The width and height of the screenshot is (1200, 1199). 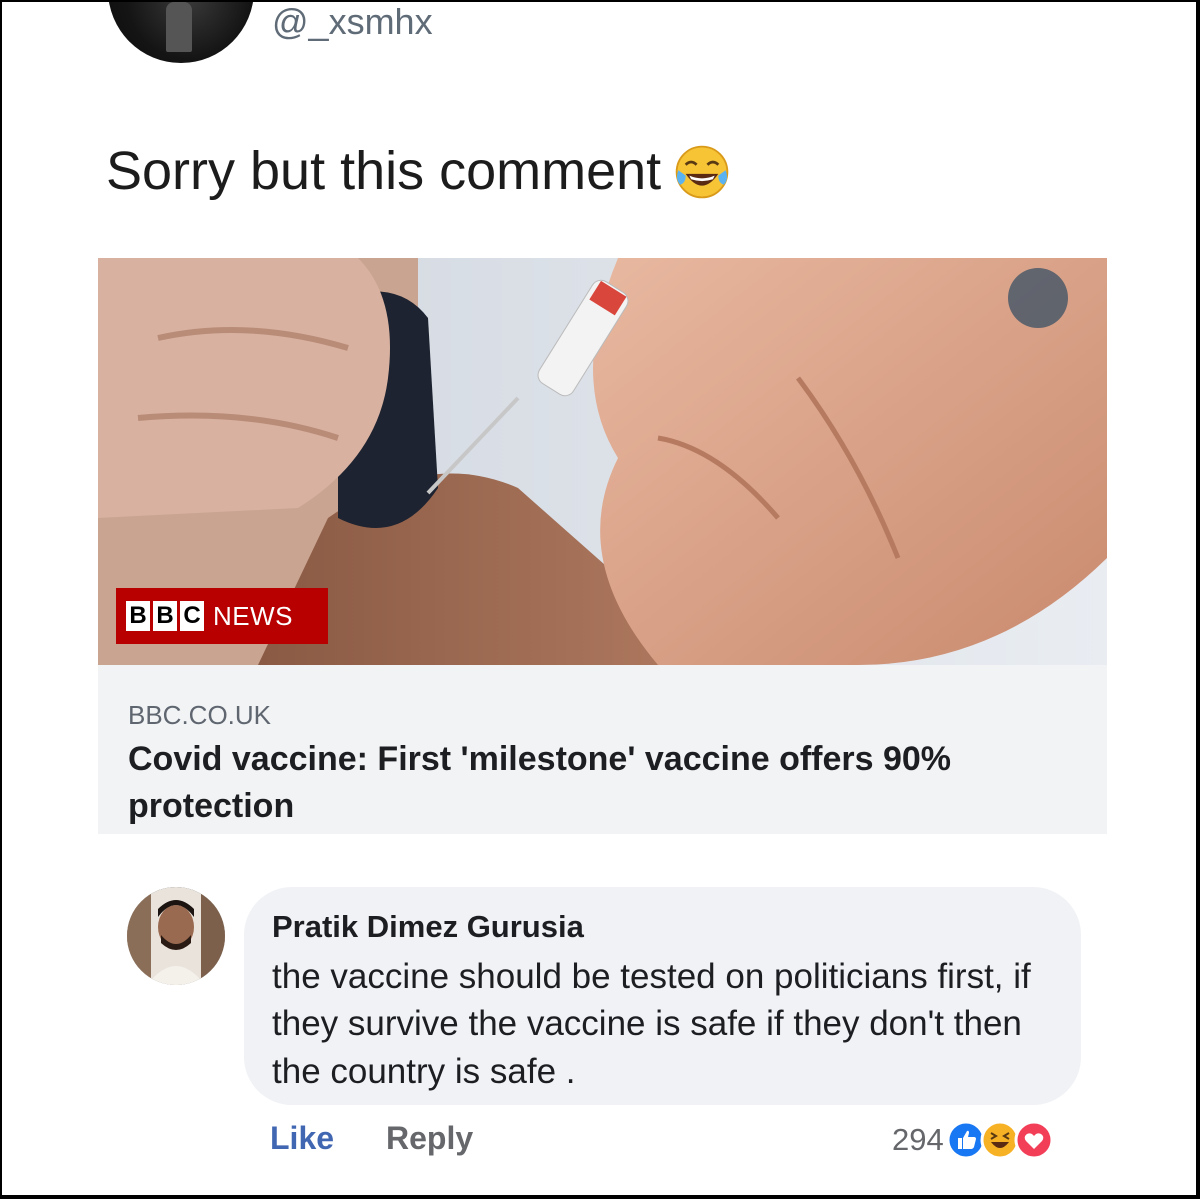 I want to click on tweet-text-row: Sorry but this comment, so click(x=418, y=171).